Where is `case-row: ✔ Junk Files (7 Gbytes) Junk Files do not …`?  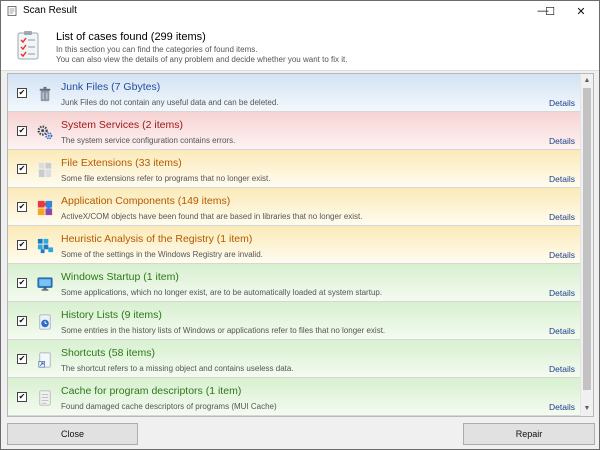 case-row: ✔ Junk Files (7 Gbytes) Junk Files do not … is located at coordinates (294, 93).